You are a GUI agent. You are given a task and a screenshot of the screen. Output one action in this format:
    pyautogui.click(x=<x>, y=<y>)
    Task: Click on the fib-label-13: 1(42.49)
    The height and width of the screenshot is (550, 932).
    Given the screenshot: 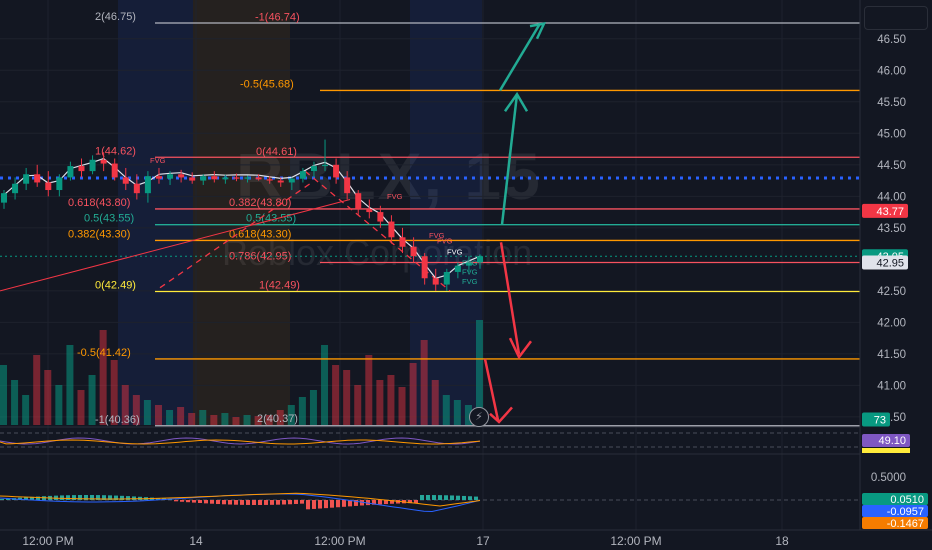 What is the action you would take?
    pyautogui.click(x=279, y=286)
    